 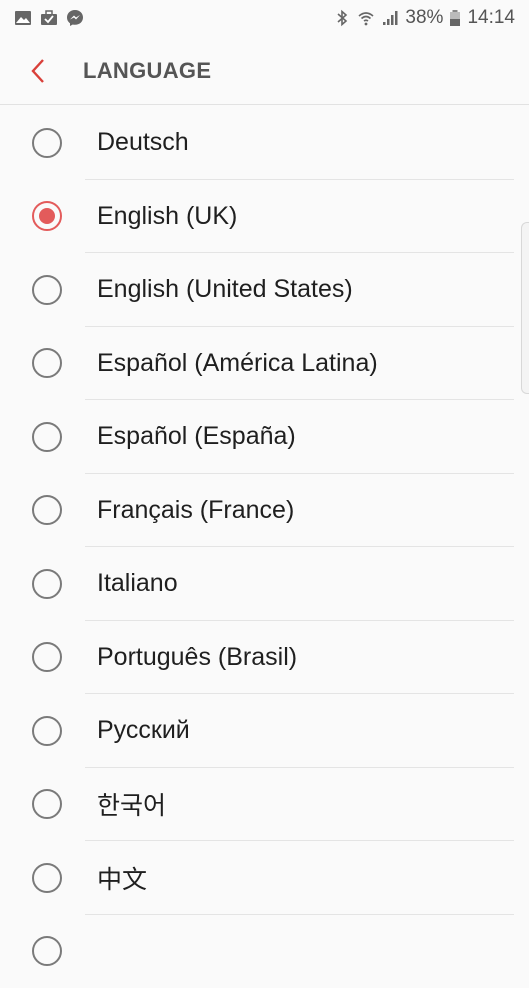 What do you see at coordinates (237, 363) in the screenshot?
I see `language-label: Español (América Latina)` at bounding box center [237, 363].